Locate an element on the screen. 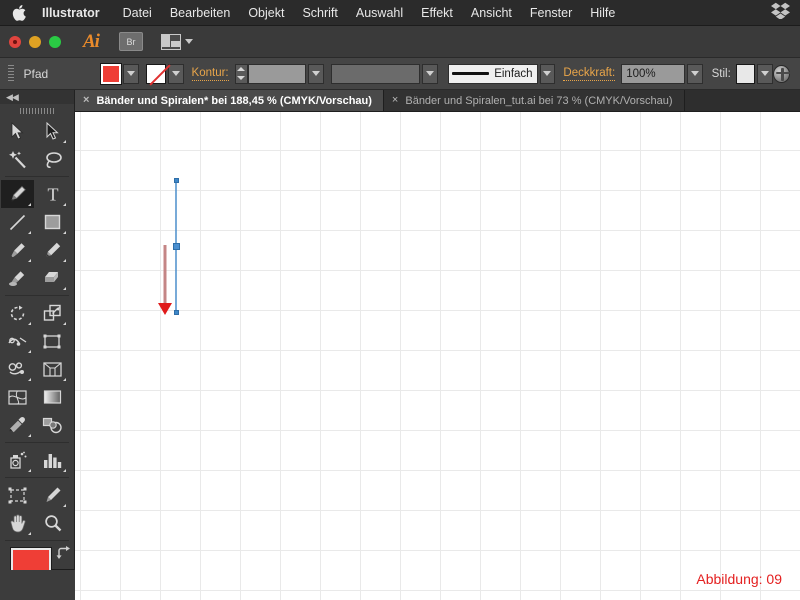 This screenshot has height=600, width=800. opacity-dropdown is located at coordinates (694, 73).